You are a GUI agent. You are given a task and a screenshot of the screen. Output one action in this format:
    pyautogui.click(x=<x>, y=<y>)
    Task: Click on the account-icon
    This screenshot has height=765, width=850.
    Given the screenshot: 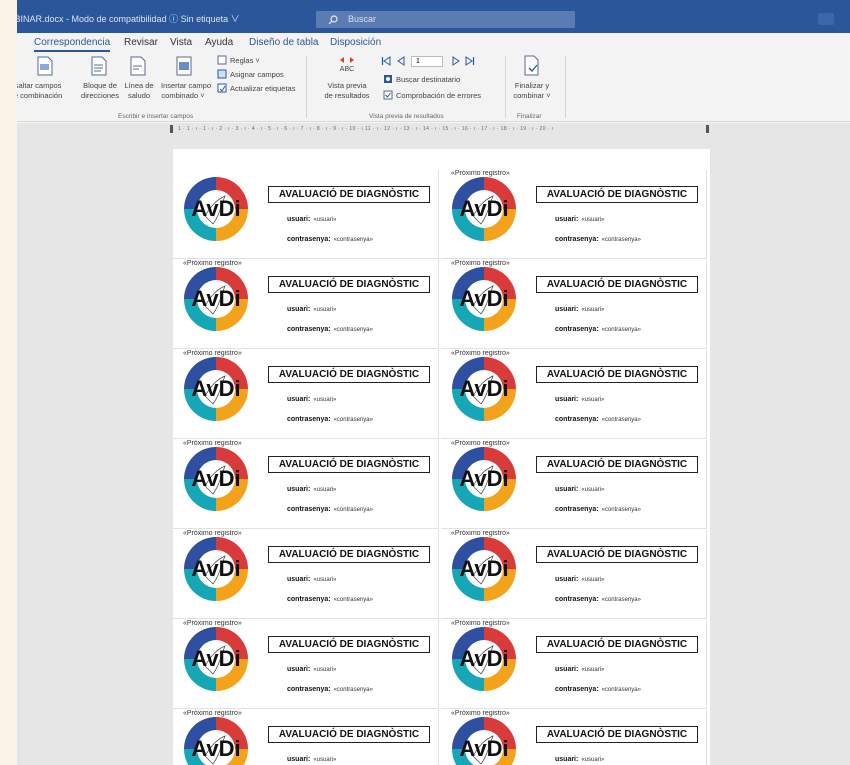 What is the action you would take?
    pyautogui.click(x=826, y=19)
    